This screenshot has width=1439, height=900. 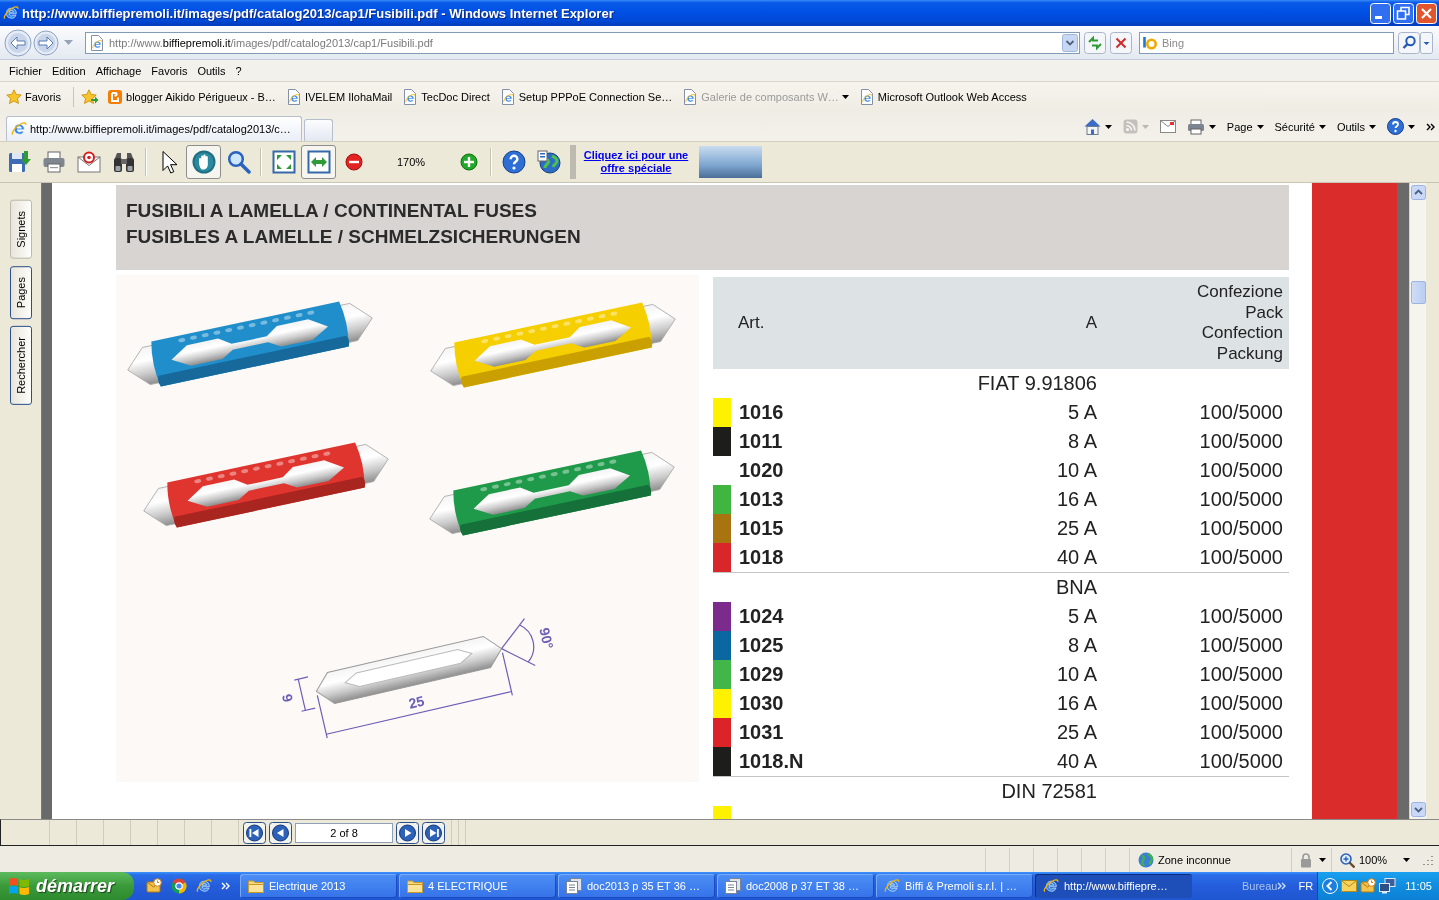 I want to click on help-button, so click(x=1401, y=126).